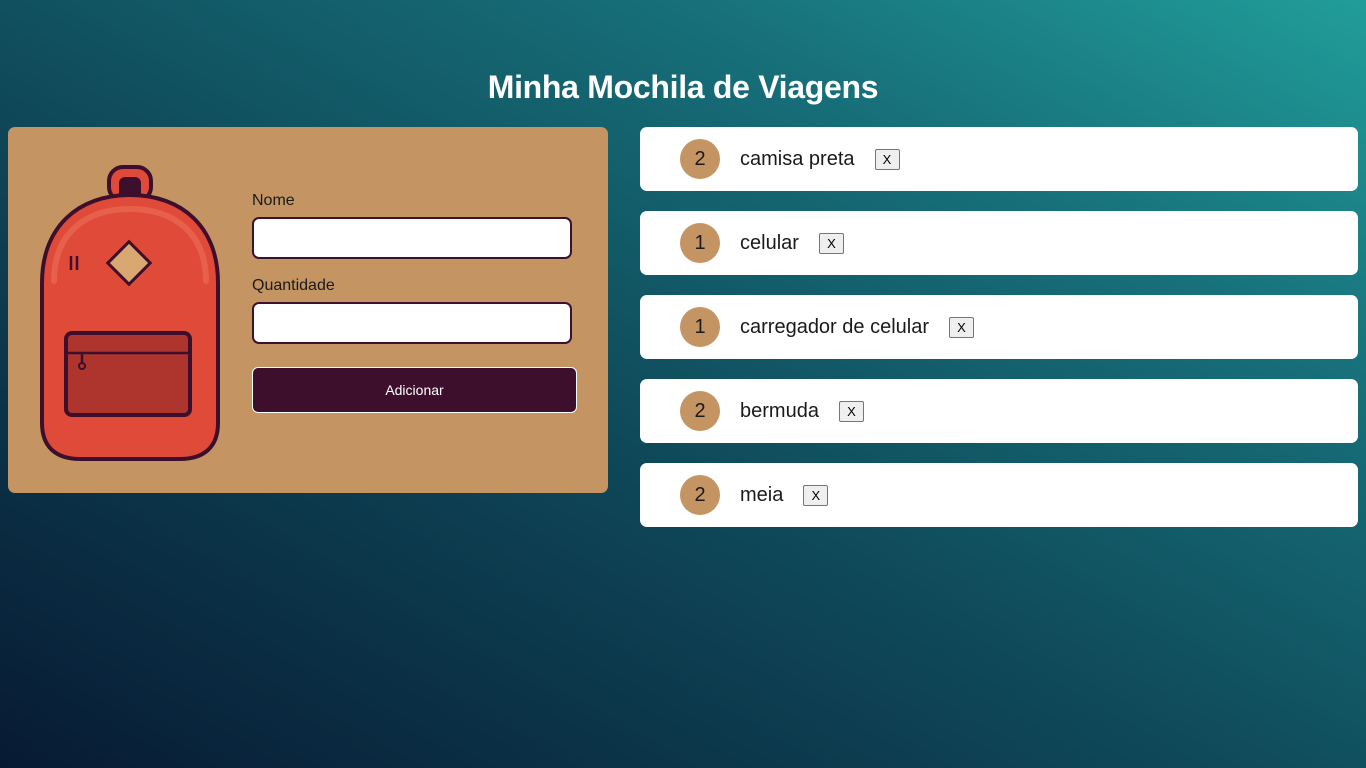 Image resolution: width=1366 pixels, height=768 pixels. I want to click on item-name: meia, so click(762, 494).